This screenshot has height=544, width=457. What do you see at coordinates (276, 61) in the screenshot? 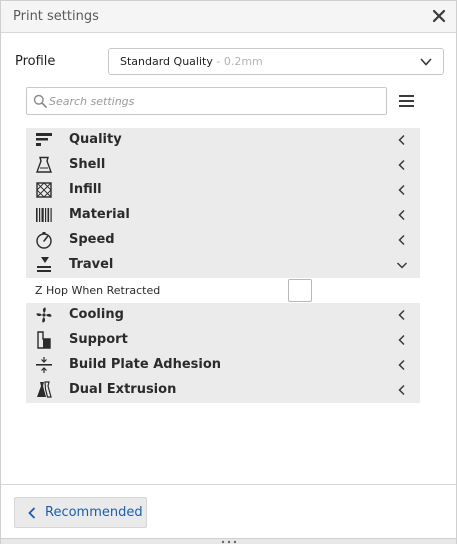
I see `profile-dropdown: Standard Quality - 0.2mm` at bounding box center [276, 61].